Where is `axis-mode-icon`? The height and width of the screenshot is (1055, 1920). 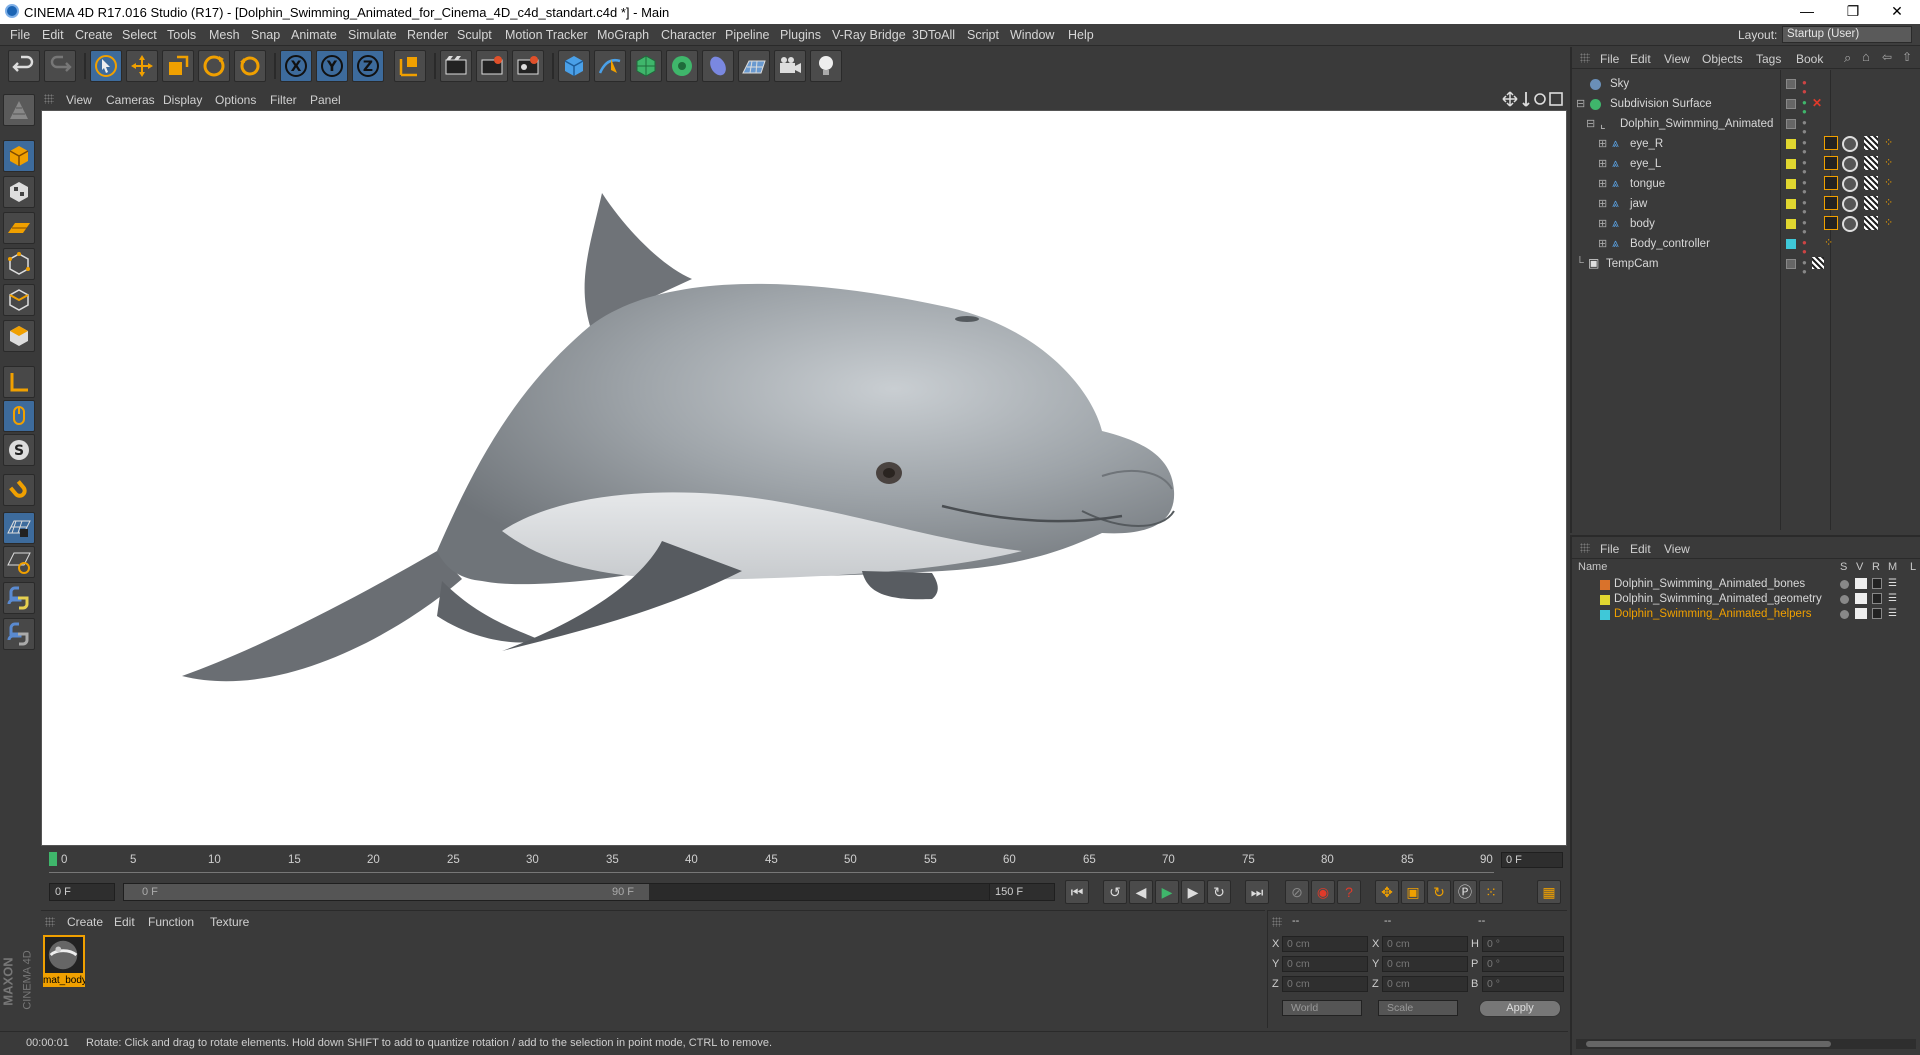 axis-mode-icon is located at coordinates (19, 382).